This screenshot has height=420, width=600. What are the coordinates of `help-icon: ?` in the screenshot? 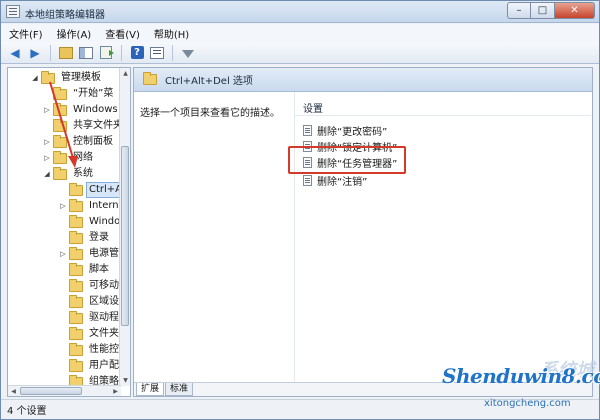 It's located at (137, 52).